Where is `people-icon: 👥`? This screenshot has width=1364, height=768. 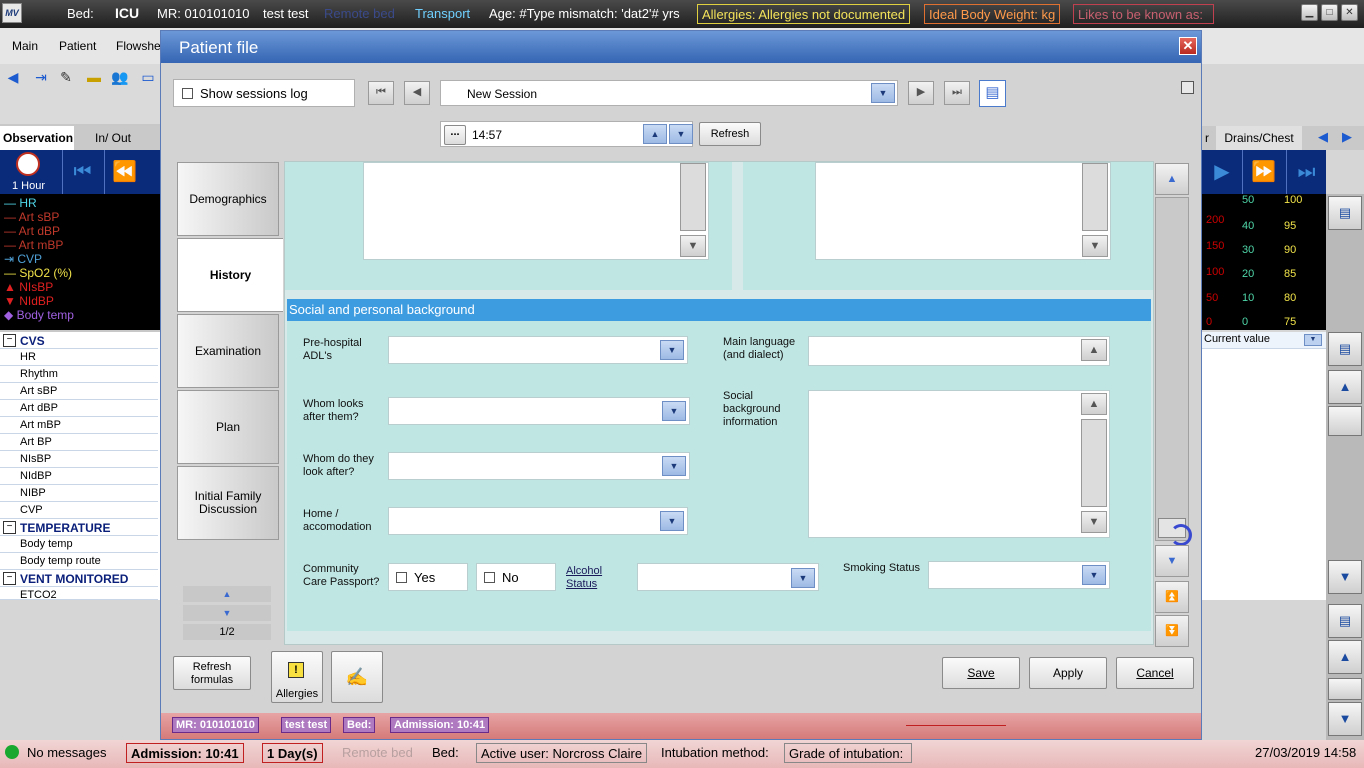
people-icon: 👥 is located at coordinates (120, 77).